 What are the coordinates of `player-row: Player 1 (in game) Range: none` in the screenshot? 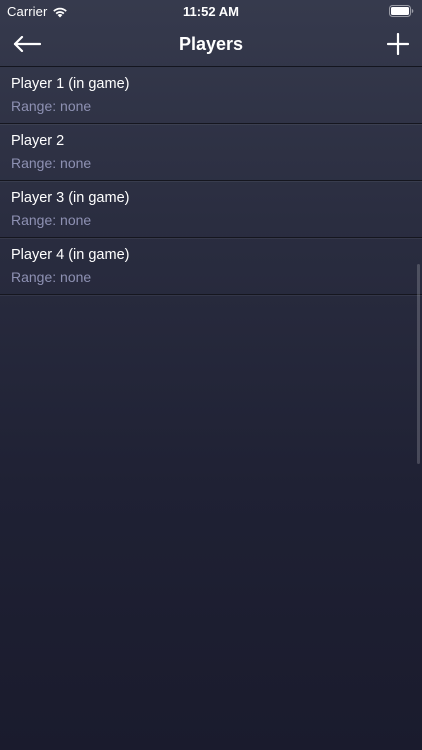 It's located at (211, 95).